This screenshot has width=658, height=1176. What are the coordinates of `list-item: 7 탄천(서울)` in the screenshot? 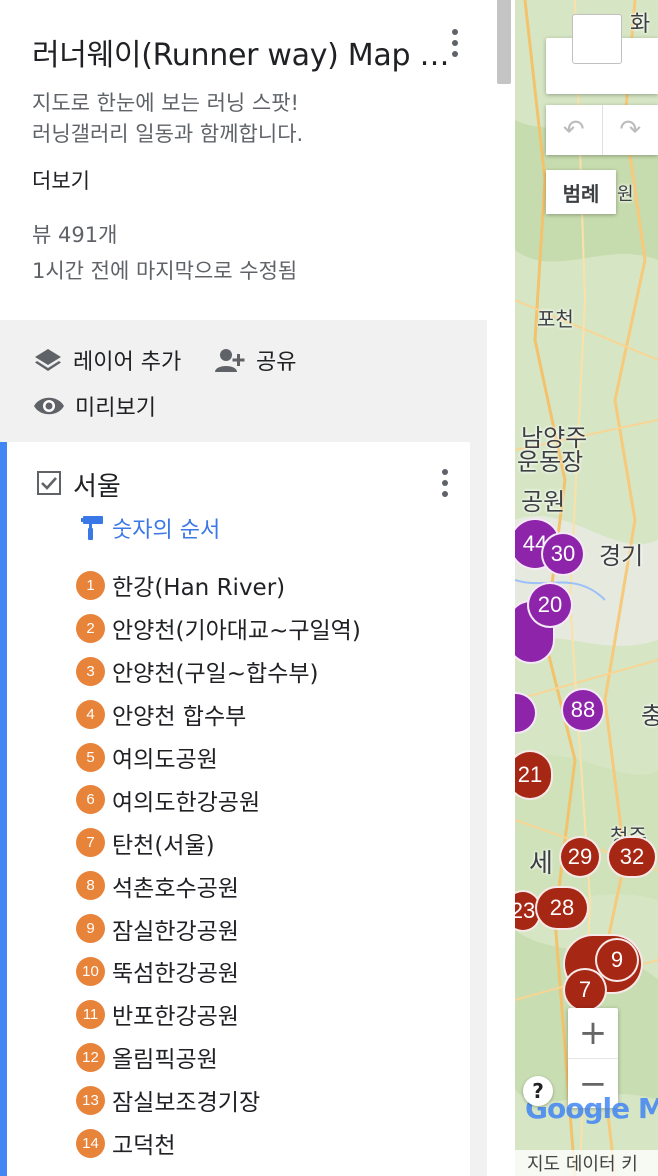 It's located at (218, 842).